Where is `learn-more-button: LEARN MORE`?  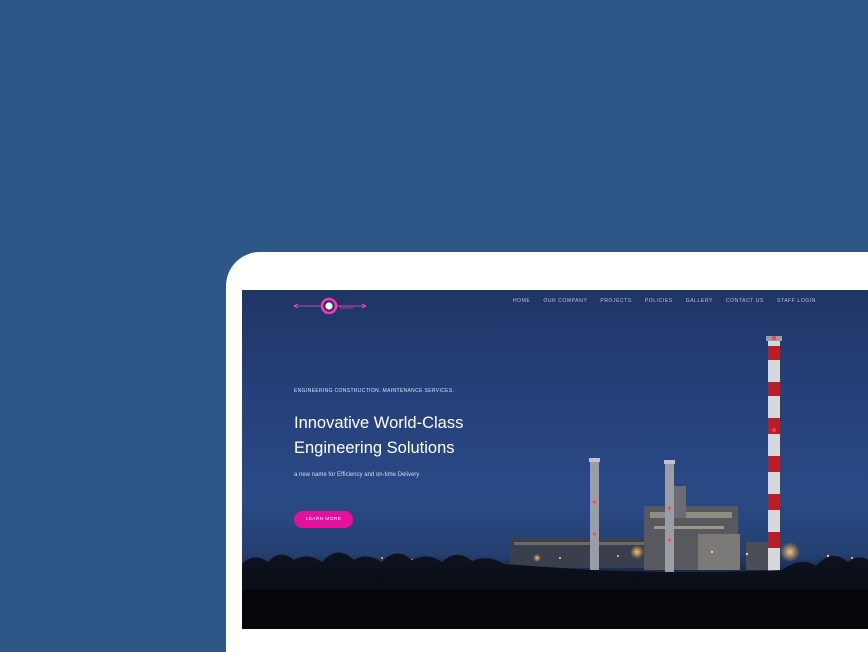
learn-more-button: LEARN MORE is located at coordinates (323, 519).